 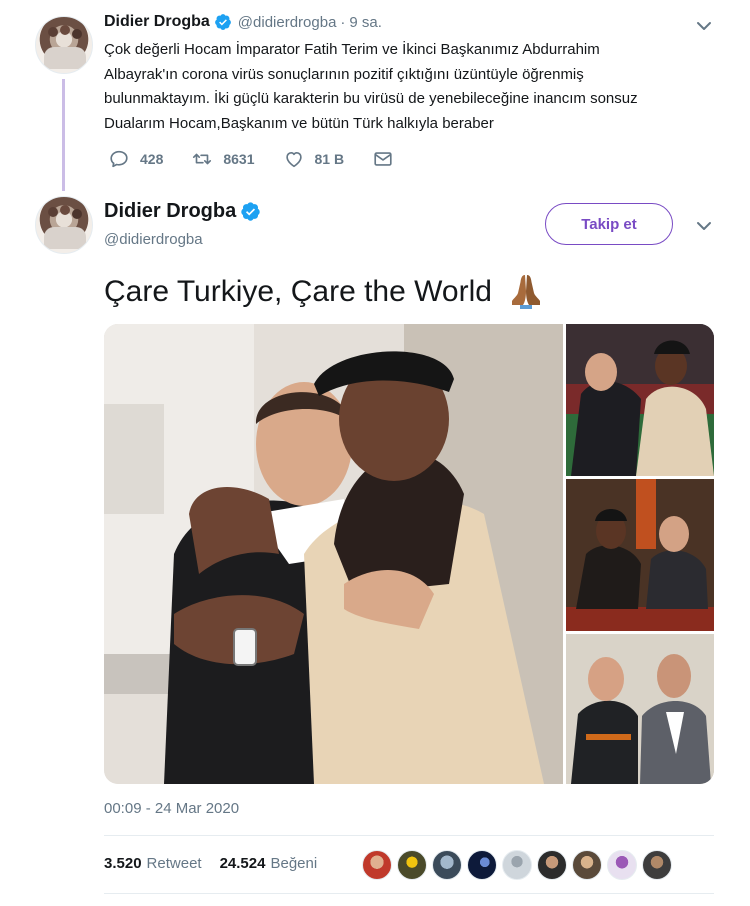 I want to click on main-tweet-header: Didier Drogba, so click(x=185, y=211).